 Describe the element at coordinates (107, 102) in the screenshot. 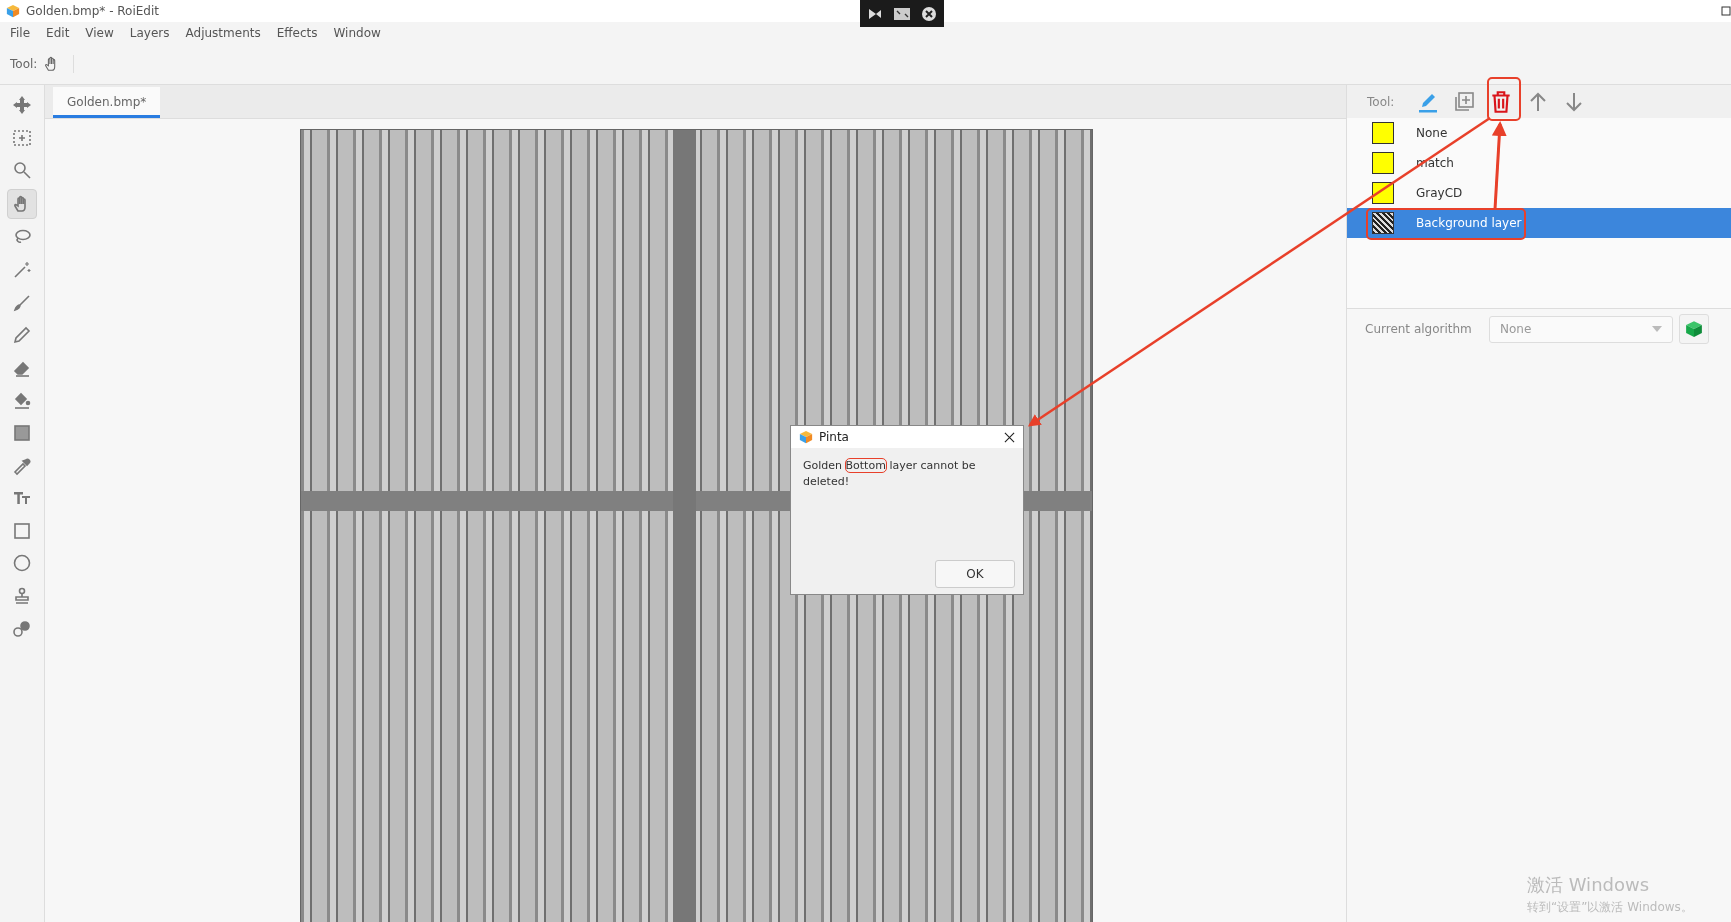

I see `document-tab: Golden.bmp*` at that location.